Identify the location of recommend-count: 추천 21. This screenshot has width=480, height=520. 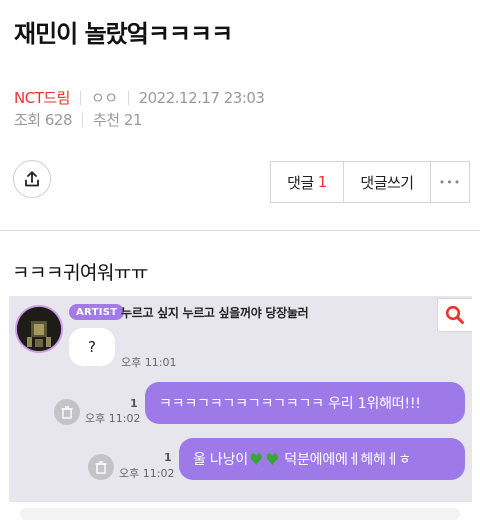
(117, 120).